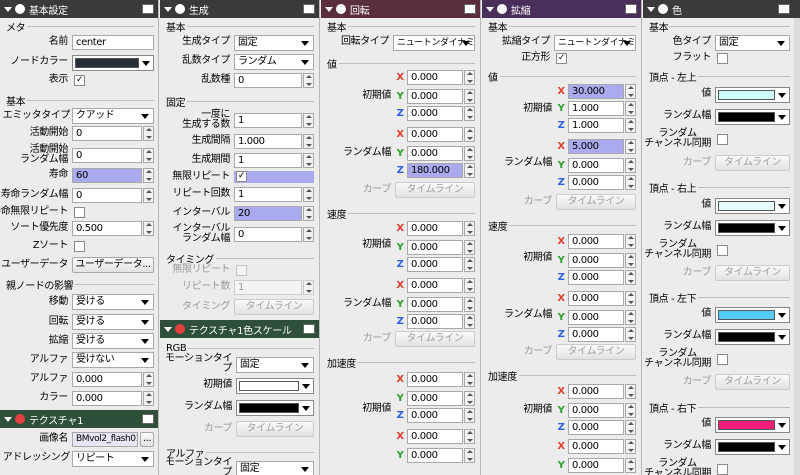 Image resolution: width=800 pixels, height=475 pixels. What do you see at coordinates (752, 228) in the screenshot?
I see `tr-rand-picker` at bounding box center [752, 228].